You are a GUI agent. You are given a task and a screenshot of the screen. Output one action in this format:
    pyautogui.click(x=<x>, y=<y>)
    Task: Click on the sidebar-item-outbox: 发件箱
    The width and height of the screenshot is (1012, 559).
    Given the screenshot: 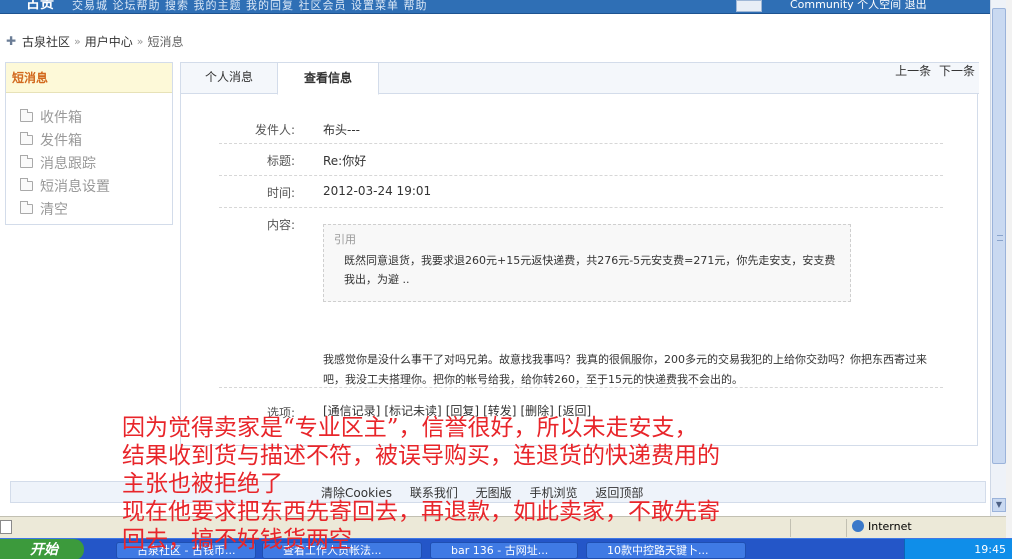 What is the action you would take?
    pyautogui.click(x=96, y=139)
    